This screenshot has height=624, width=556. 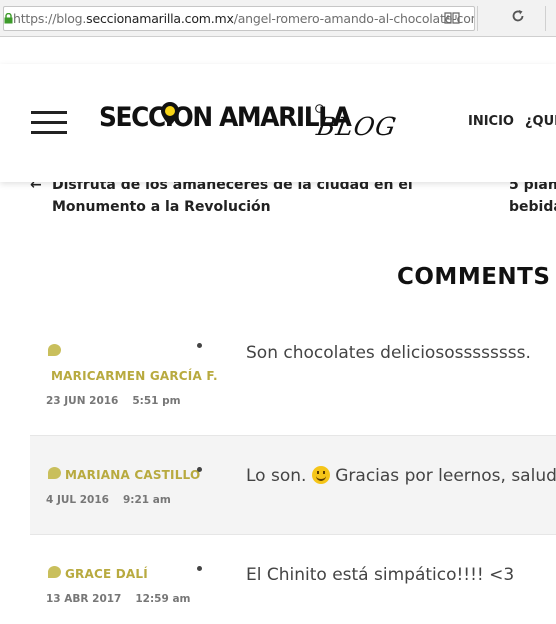 What do you see at coordinates (452, 18) in the screenshot?
I see `reader-view-icon` at bounding box center [452, 18].